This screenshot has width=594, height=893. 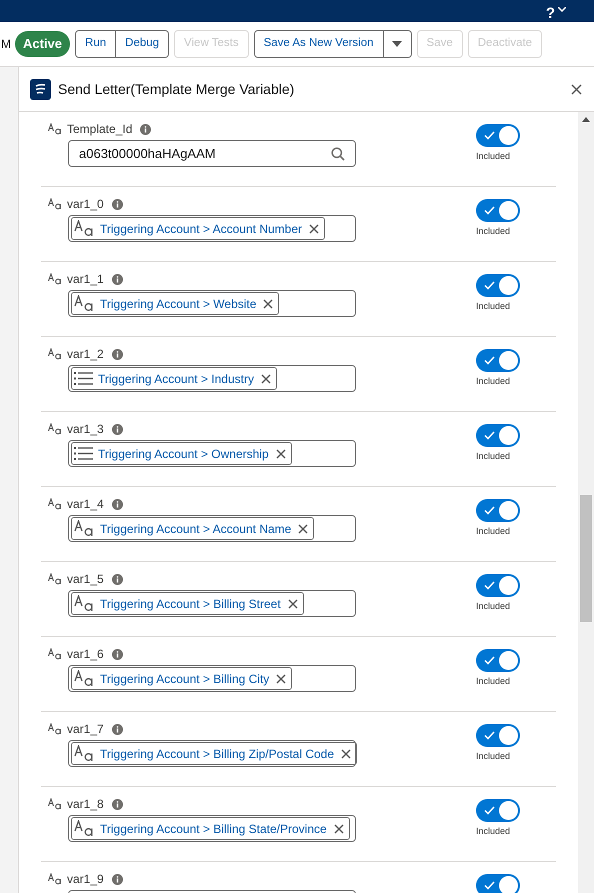 I want to click on merge-field: Triggering Account > Billing State/Province, so click(x=212, y=828).